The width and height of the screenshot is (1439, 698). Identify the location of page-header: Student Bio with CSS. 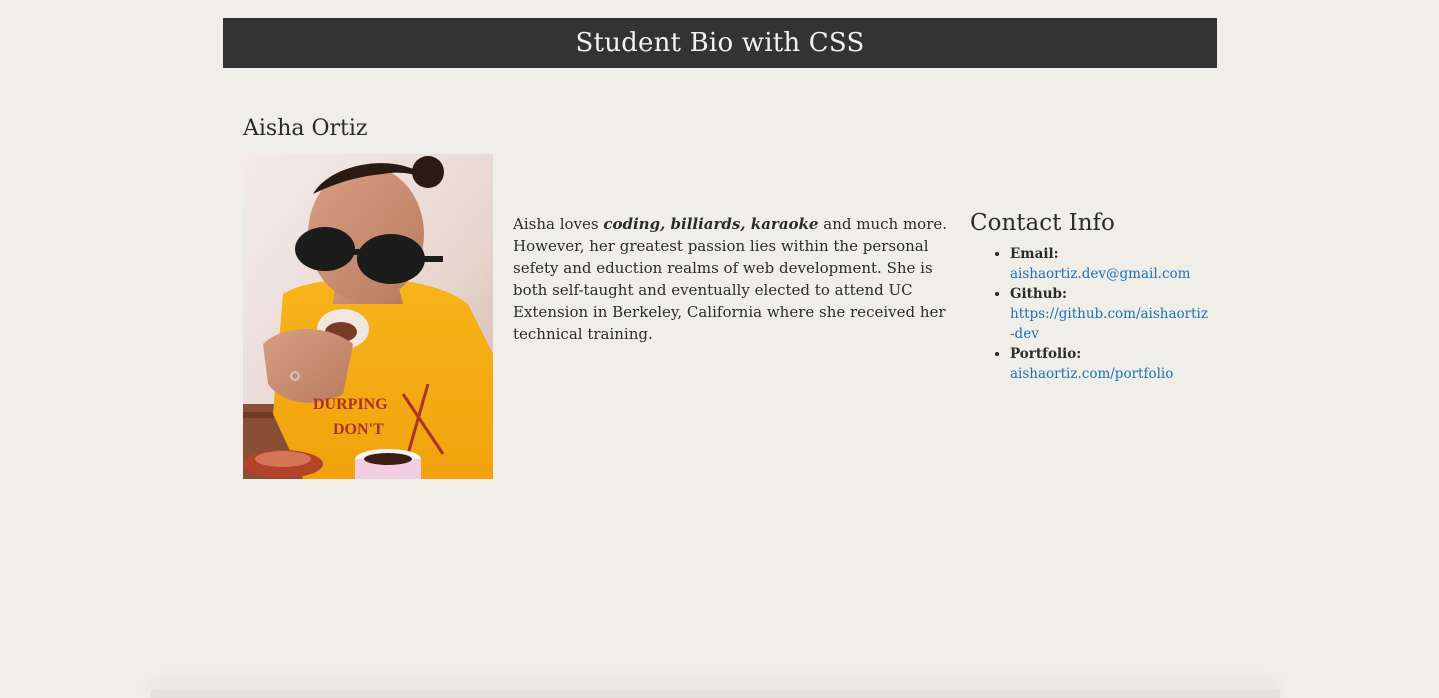
(720, 43).